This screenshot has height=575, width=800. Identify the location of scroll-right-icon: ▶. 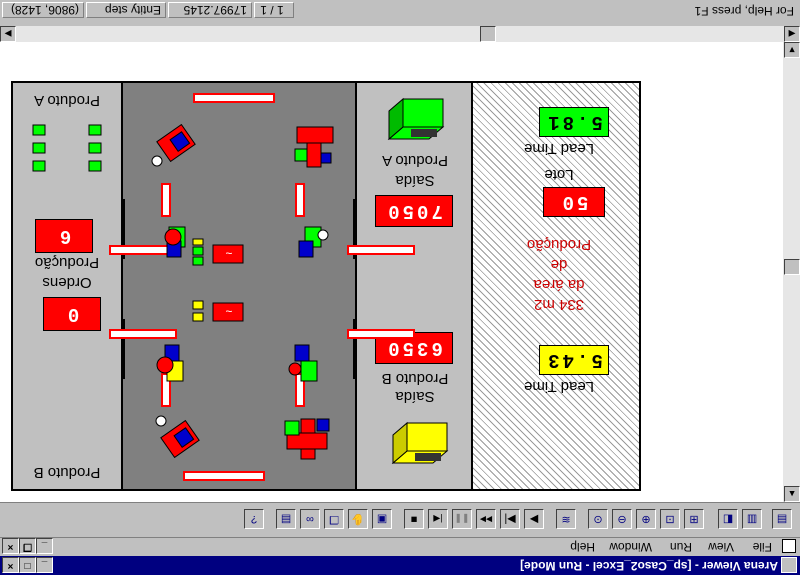
(8, 34).